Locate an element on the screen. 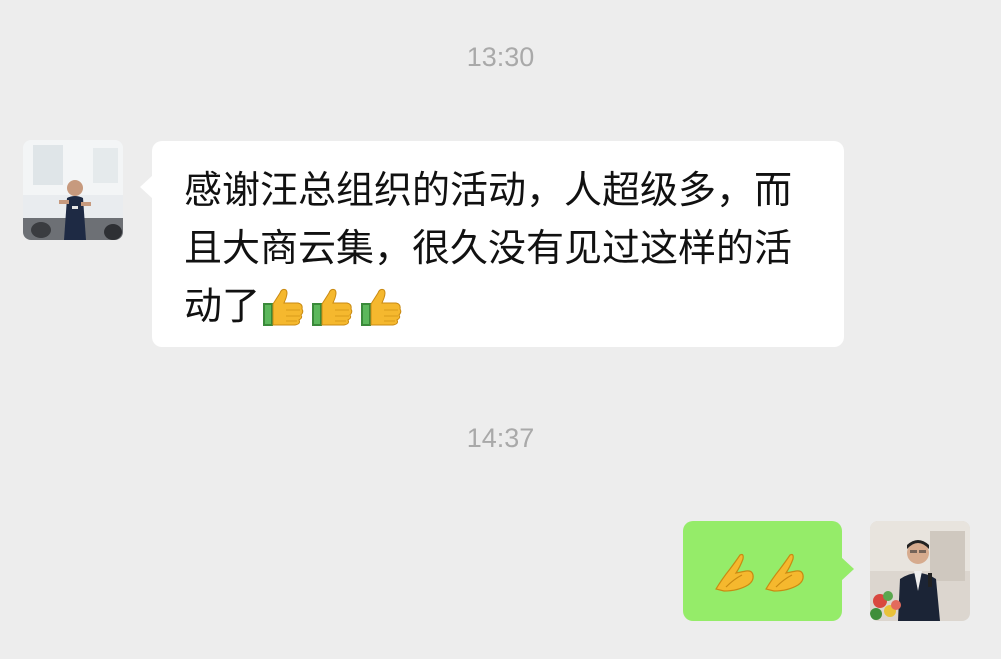 Image resolution: width=1001 pixels, height=659 pixels. contact-avatar is located at coordinates (73, 190).